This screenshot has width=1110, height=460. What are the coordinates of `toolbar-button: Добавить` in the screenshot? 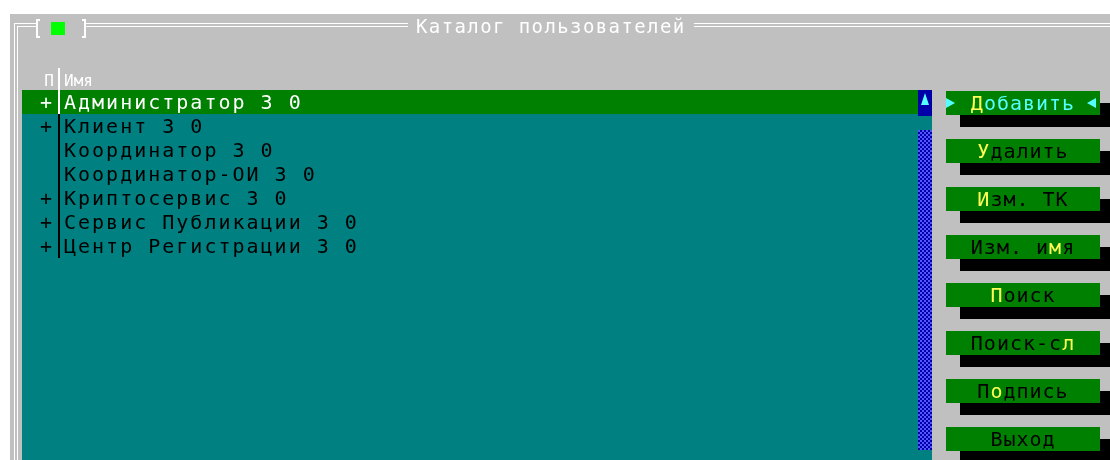 It's located at (1023, 103).